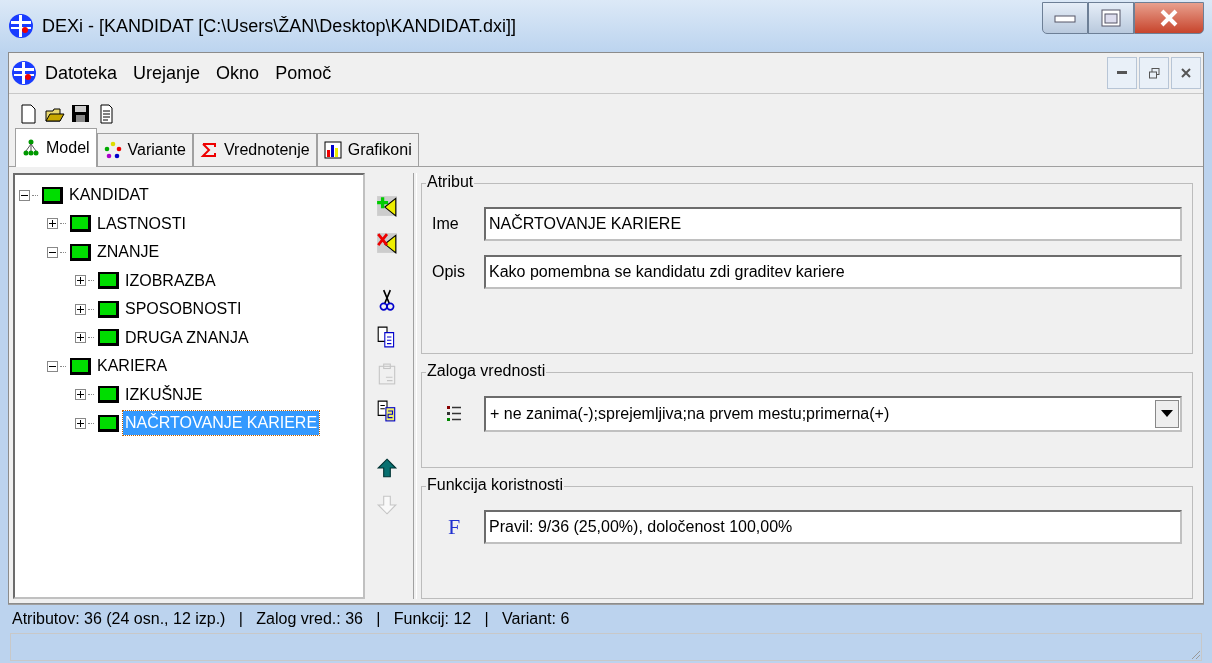  What do you see at coordinates (367, 149) in the screenshot?
I see `tab: Grafikoni` at bounding box center [367, 149].